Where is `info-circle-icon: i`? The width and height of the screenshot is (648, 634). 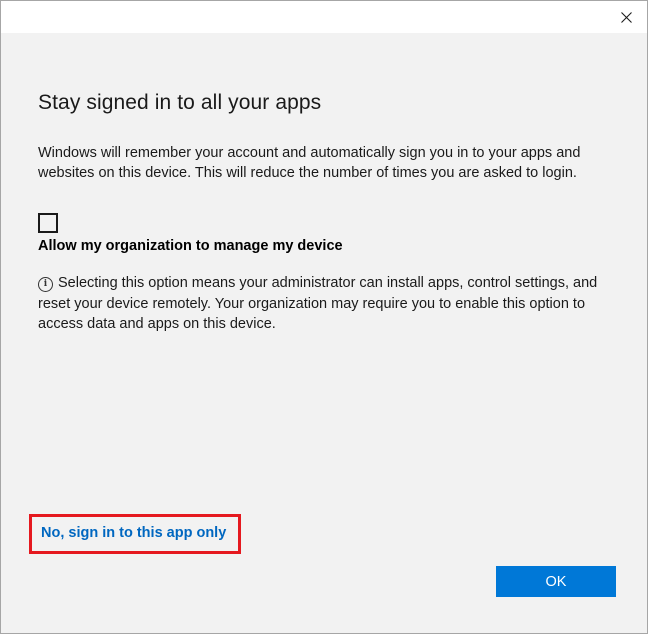
info-circle-icon: i is located at coordinates (45, 284).